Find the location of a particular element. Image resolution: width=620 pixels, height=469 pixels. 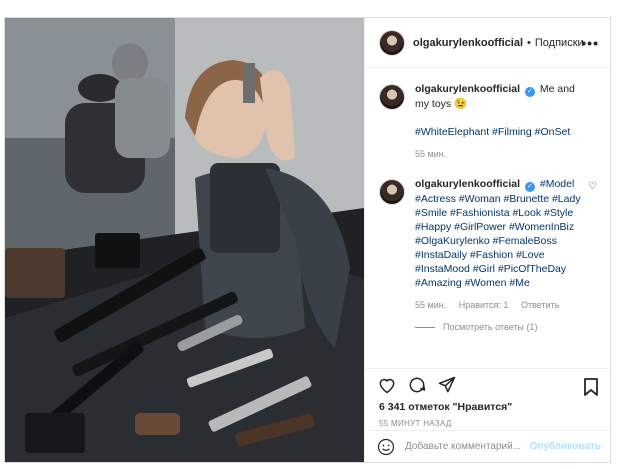

comment-username: olgakurylenkoofficial is located at coordinates (467, 184).